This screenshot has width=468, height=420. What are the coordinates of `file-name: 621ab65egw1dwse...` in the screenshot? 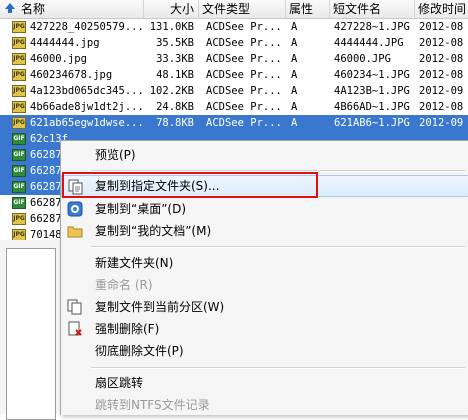 It's located at (86, 123).